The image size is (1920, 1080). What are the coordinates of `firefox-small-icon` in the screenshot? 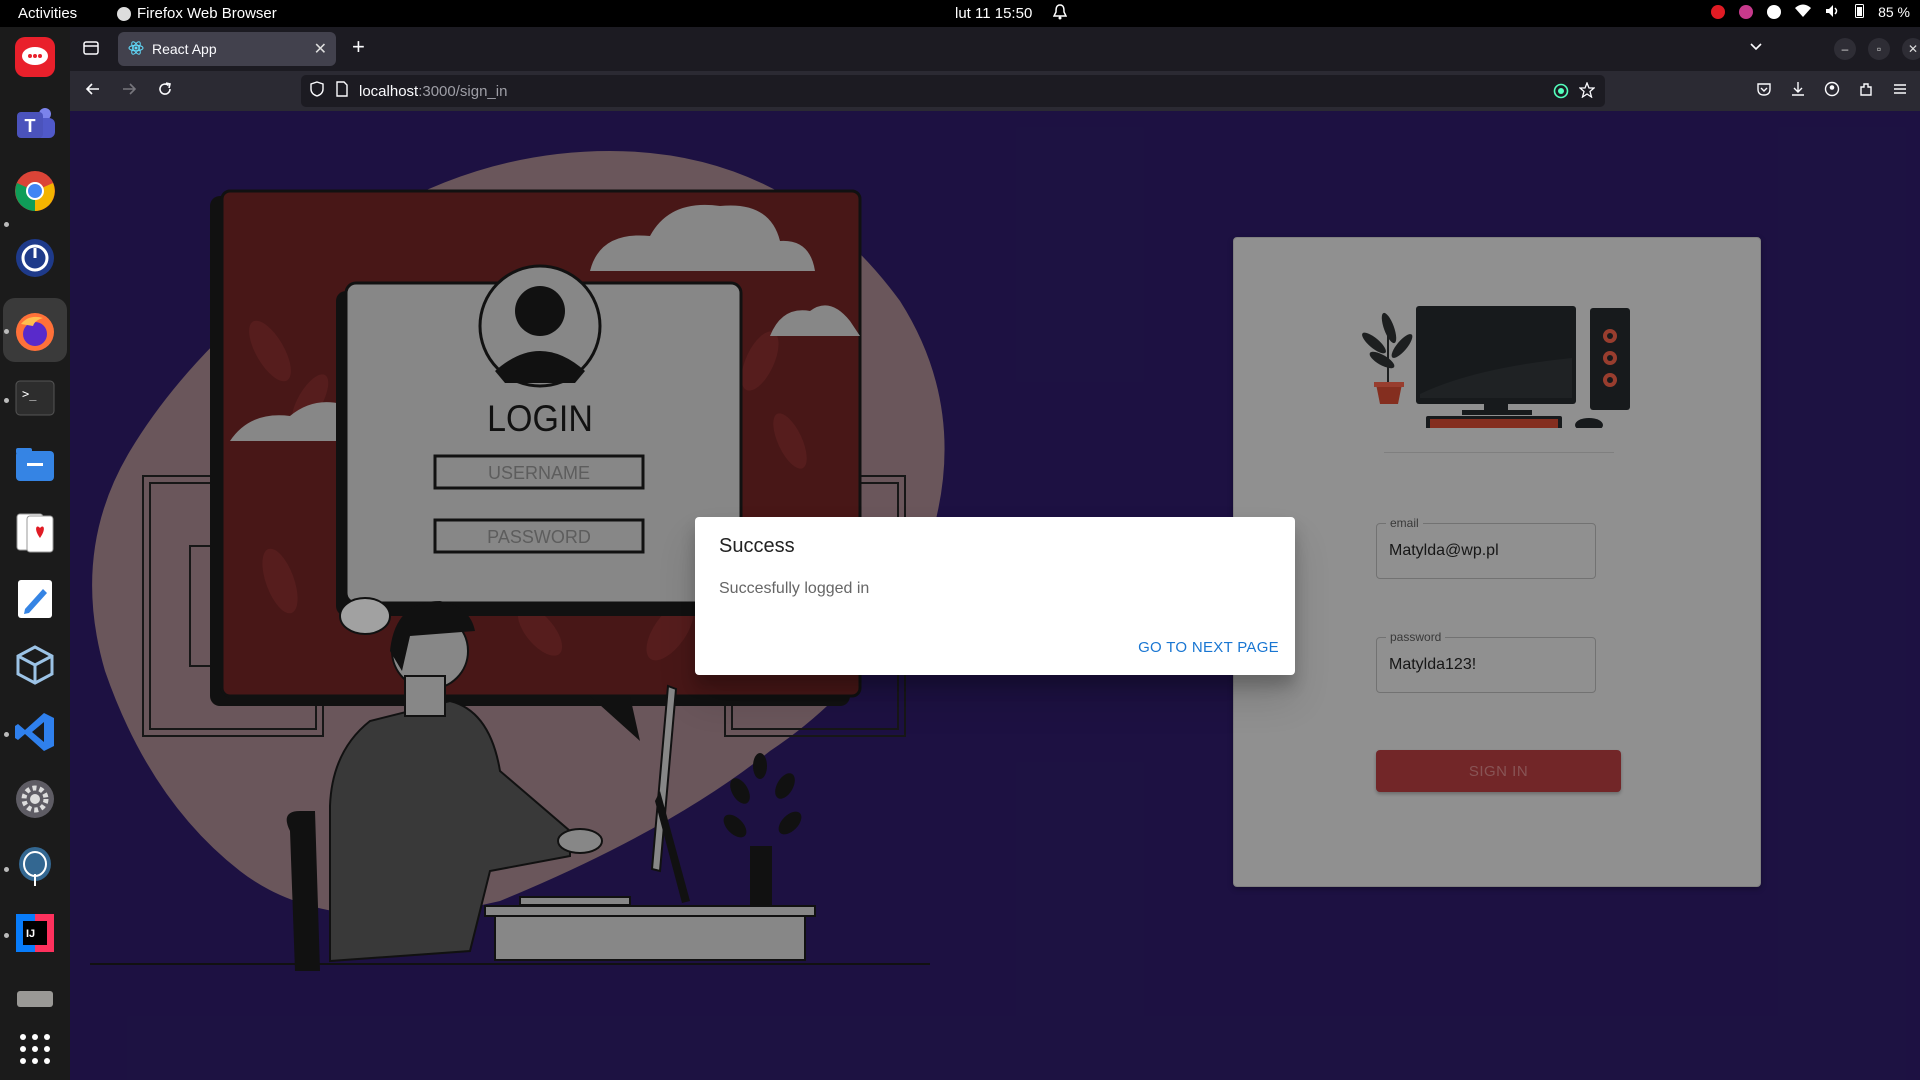 It's located at (124, 13).